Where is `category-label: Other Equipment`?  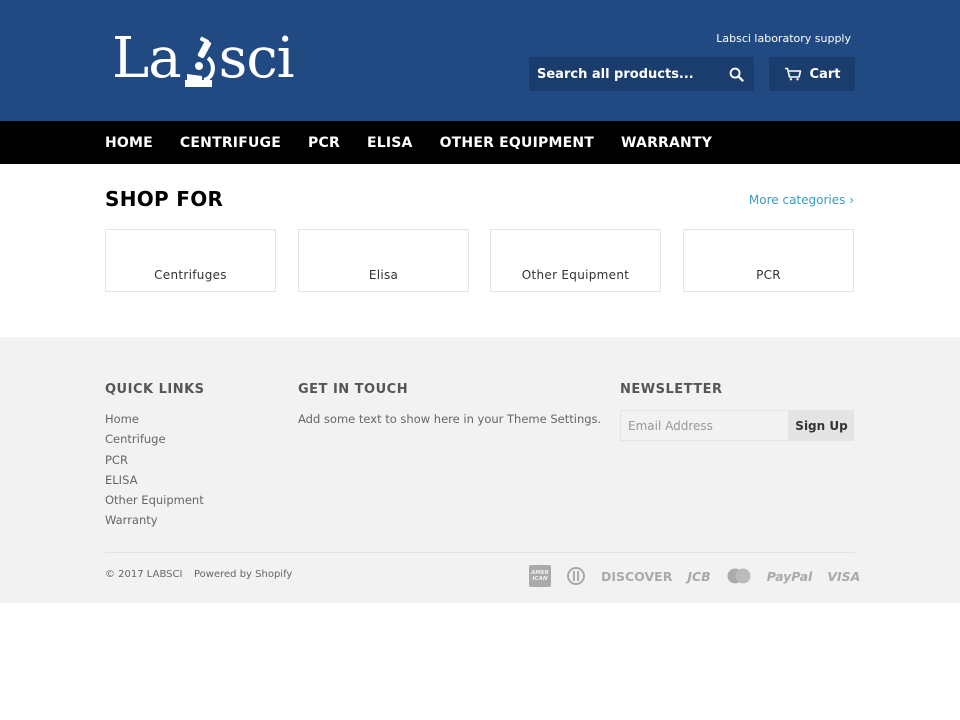 category-label: Other Equipment is located at coordinates (575, 275).